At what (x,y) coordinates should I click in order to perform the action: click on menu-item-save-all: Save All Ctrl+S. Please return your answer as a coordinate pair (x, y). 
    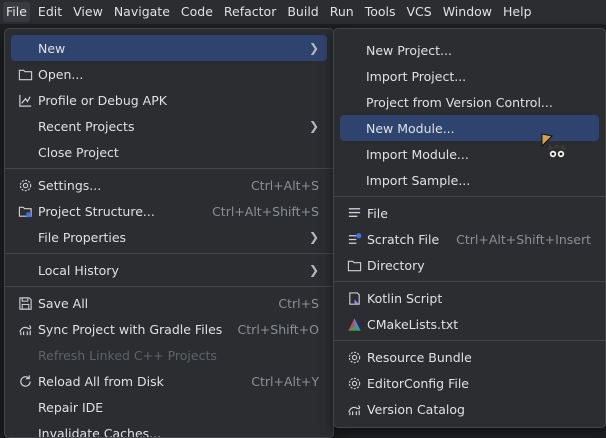
    Looking at the image, I should click on (169, 303).